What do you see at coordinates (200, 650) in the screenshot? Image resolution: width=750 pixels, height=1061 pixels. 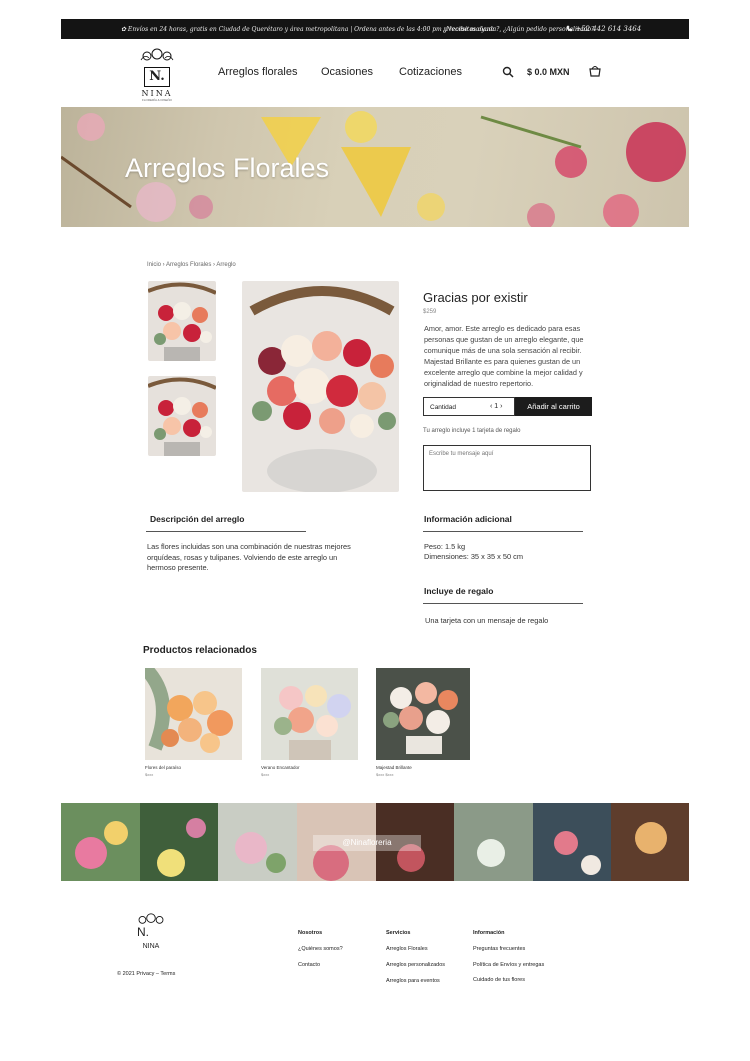 I see `related-heading: Productos relacionados` at bounding box center [200, 650].